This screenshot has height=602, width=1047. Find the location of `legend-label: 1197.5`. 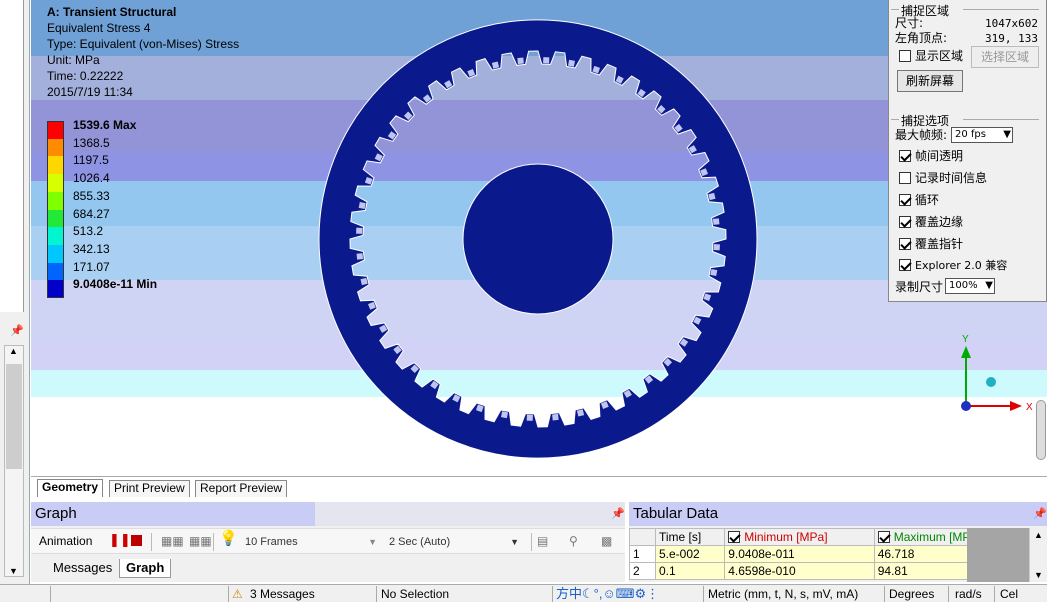

legend-label: 1197.5 is located at coordinates (91, 160).